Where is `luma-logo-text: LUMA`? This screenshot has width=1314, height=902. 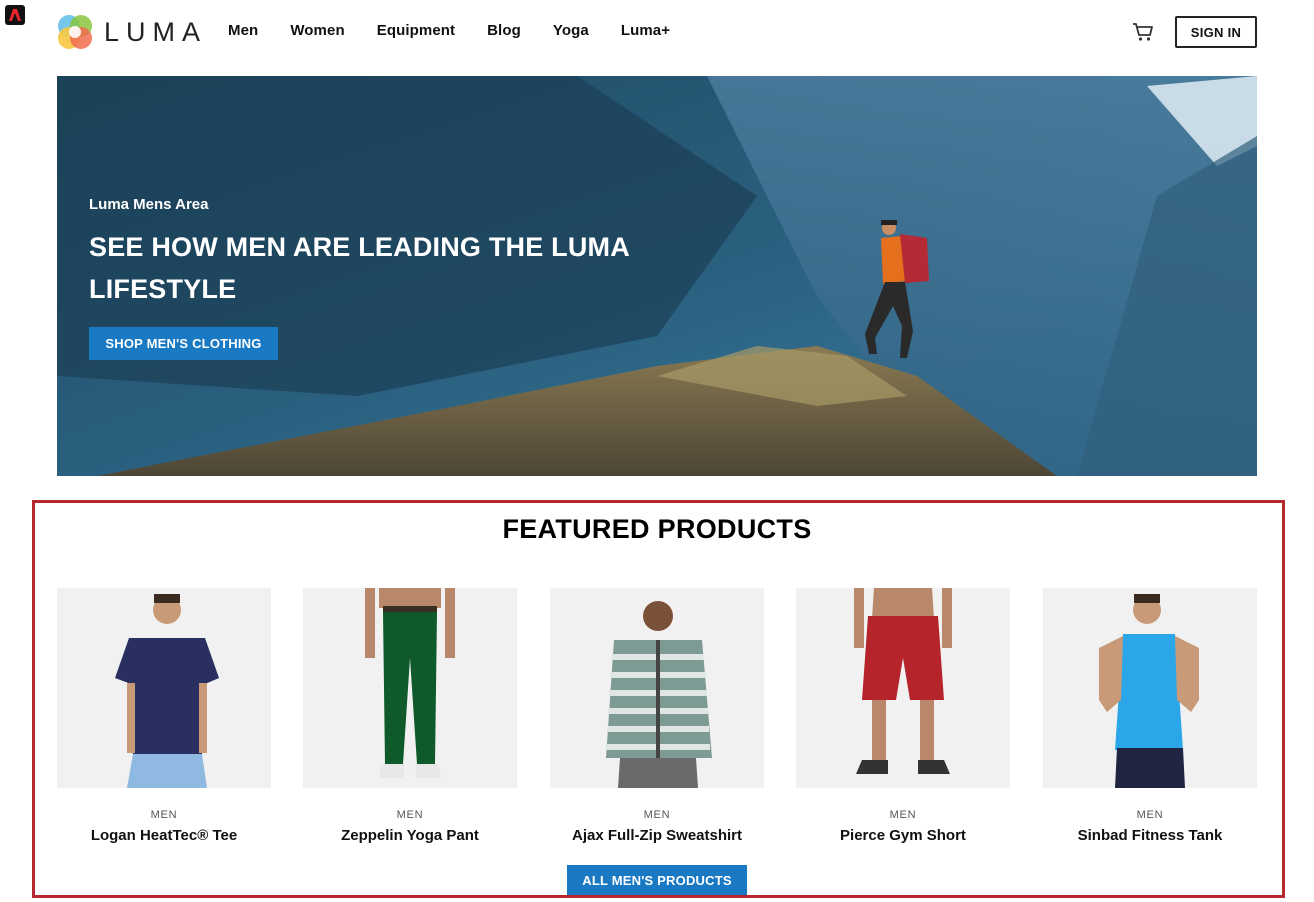 luma-logo-text: LUMA is located at coordinates (156, 31).